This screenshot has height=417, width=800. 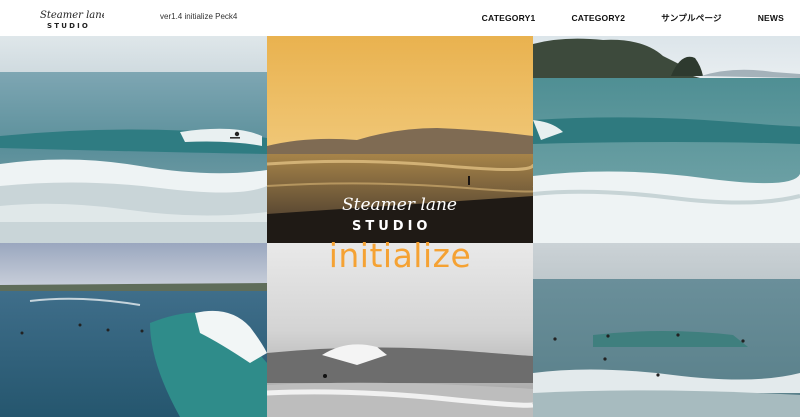 What do you see at coordinates (399, 205) in the screenshot?
I see `overlay-logo-script: Steamer lane` at bounding box center [399, 205].